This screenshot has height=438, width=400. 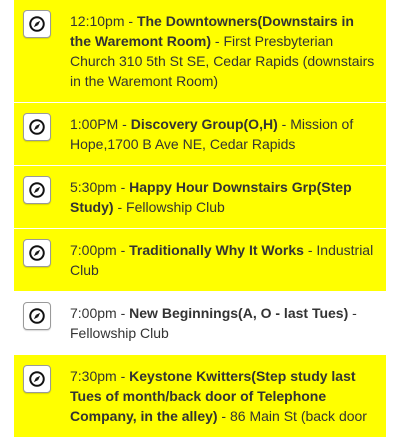 I want to click on meeting-name: Discovery Group(O,H), so click(x=204, y=124).